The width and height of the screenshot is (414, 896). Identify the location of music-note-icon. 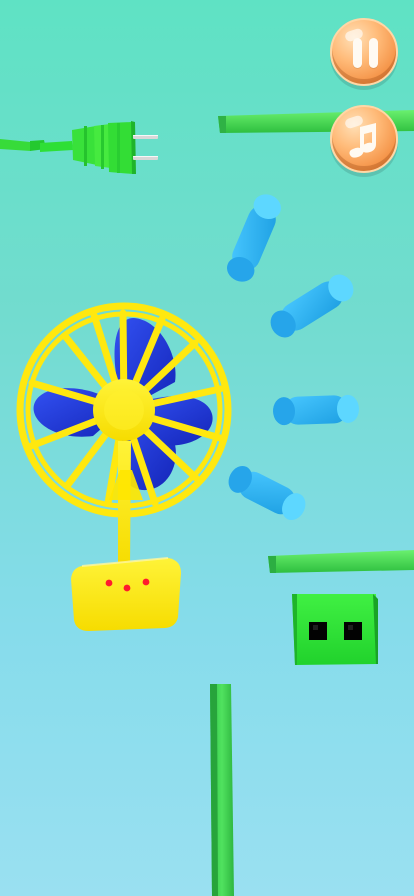
(362, 140).